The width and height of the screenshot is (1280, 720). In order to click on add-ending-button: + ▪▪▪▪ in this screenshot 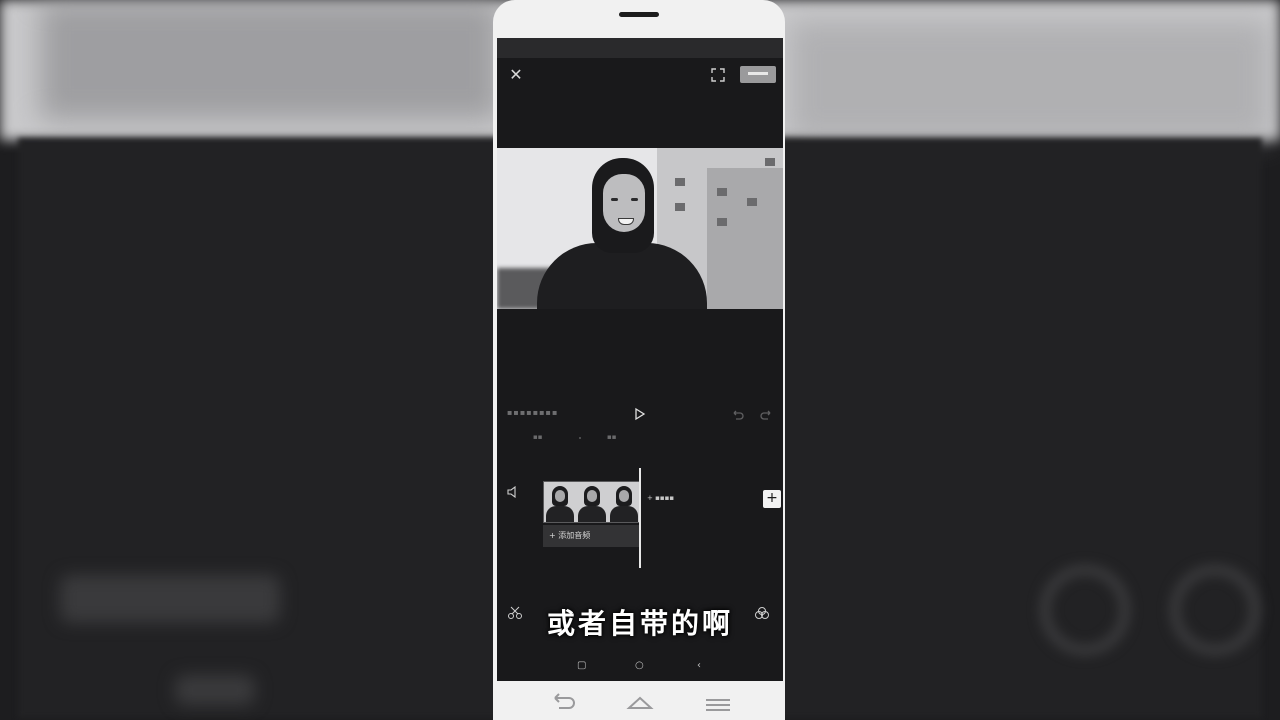, I will do `click(660, 498)`.